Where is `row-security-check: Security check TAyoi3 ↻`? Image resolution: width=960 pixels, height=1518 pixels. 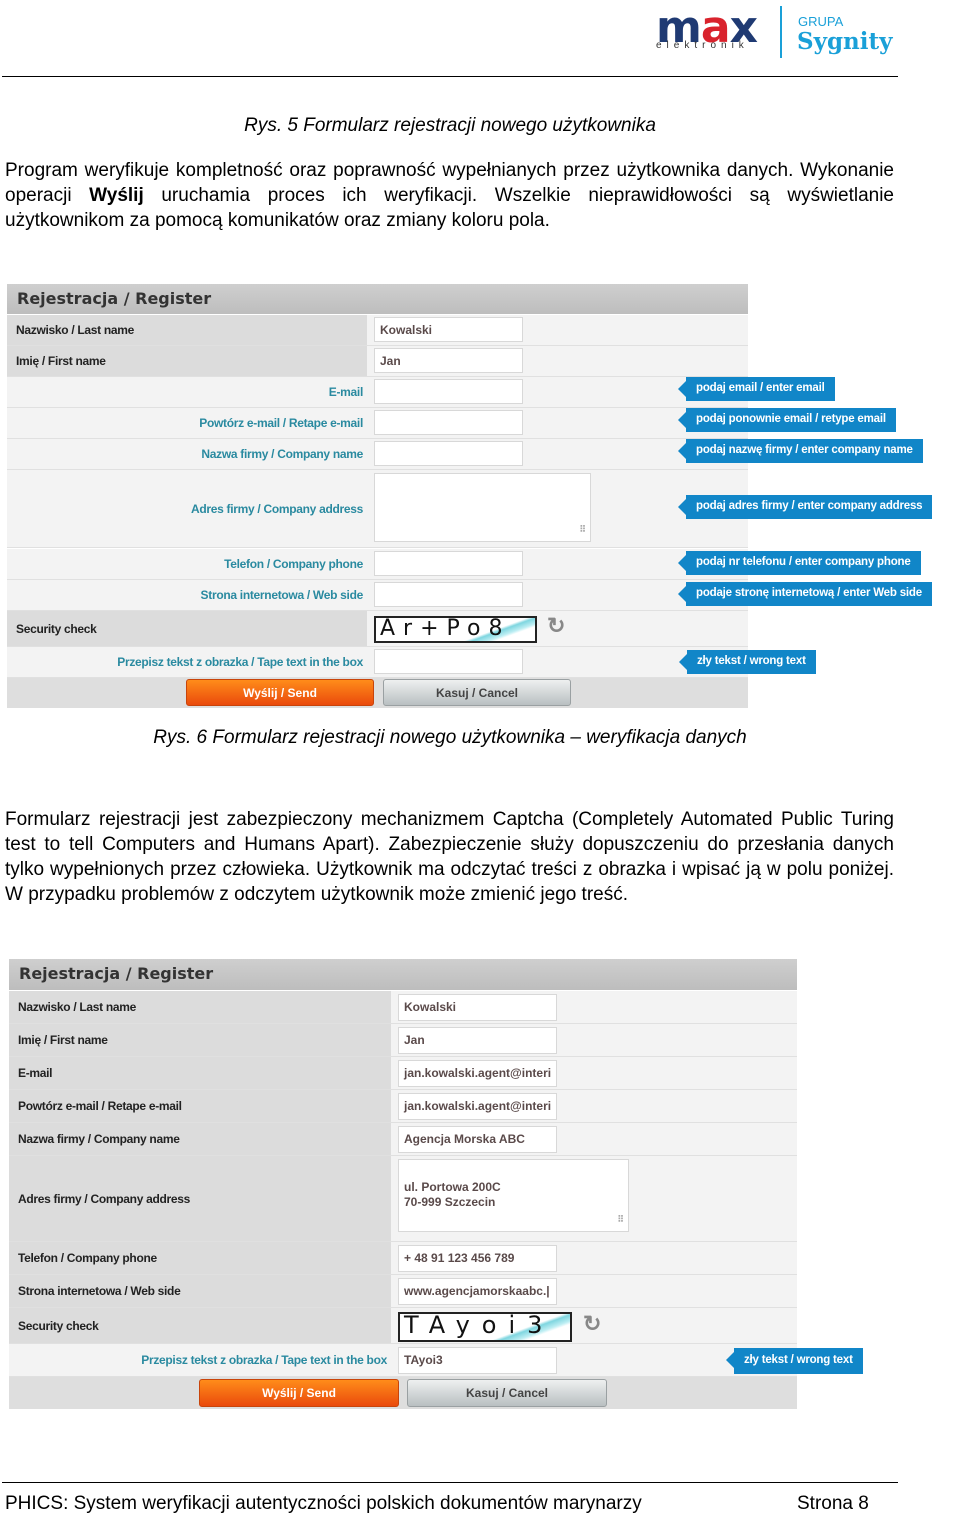 row-security-check: Security check TAyoi3 ↻ is located at coordinates (403, 1326).